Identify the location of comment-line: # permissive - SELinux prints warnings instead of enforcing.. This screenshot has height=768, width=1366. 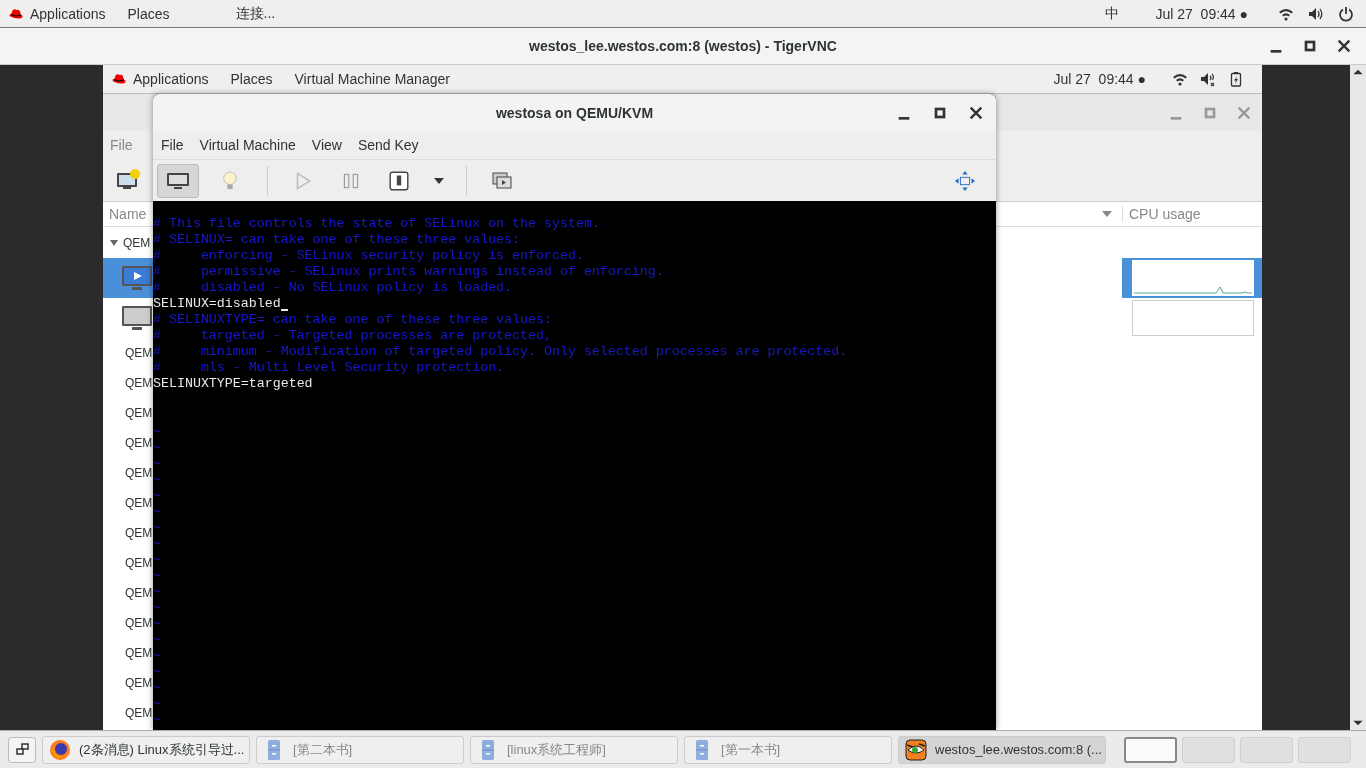
(409, 272).